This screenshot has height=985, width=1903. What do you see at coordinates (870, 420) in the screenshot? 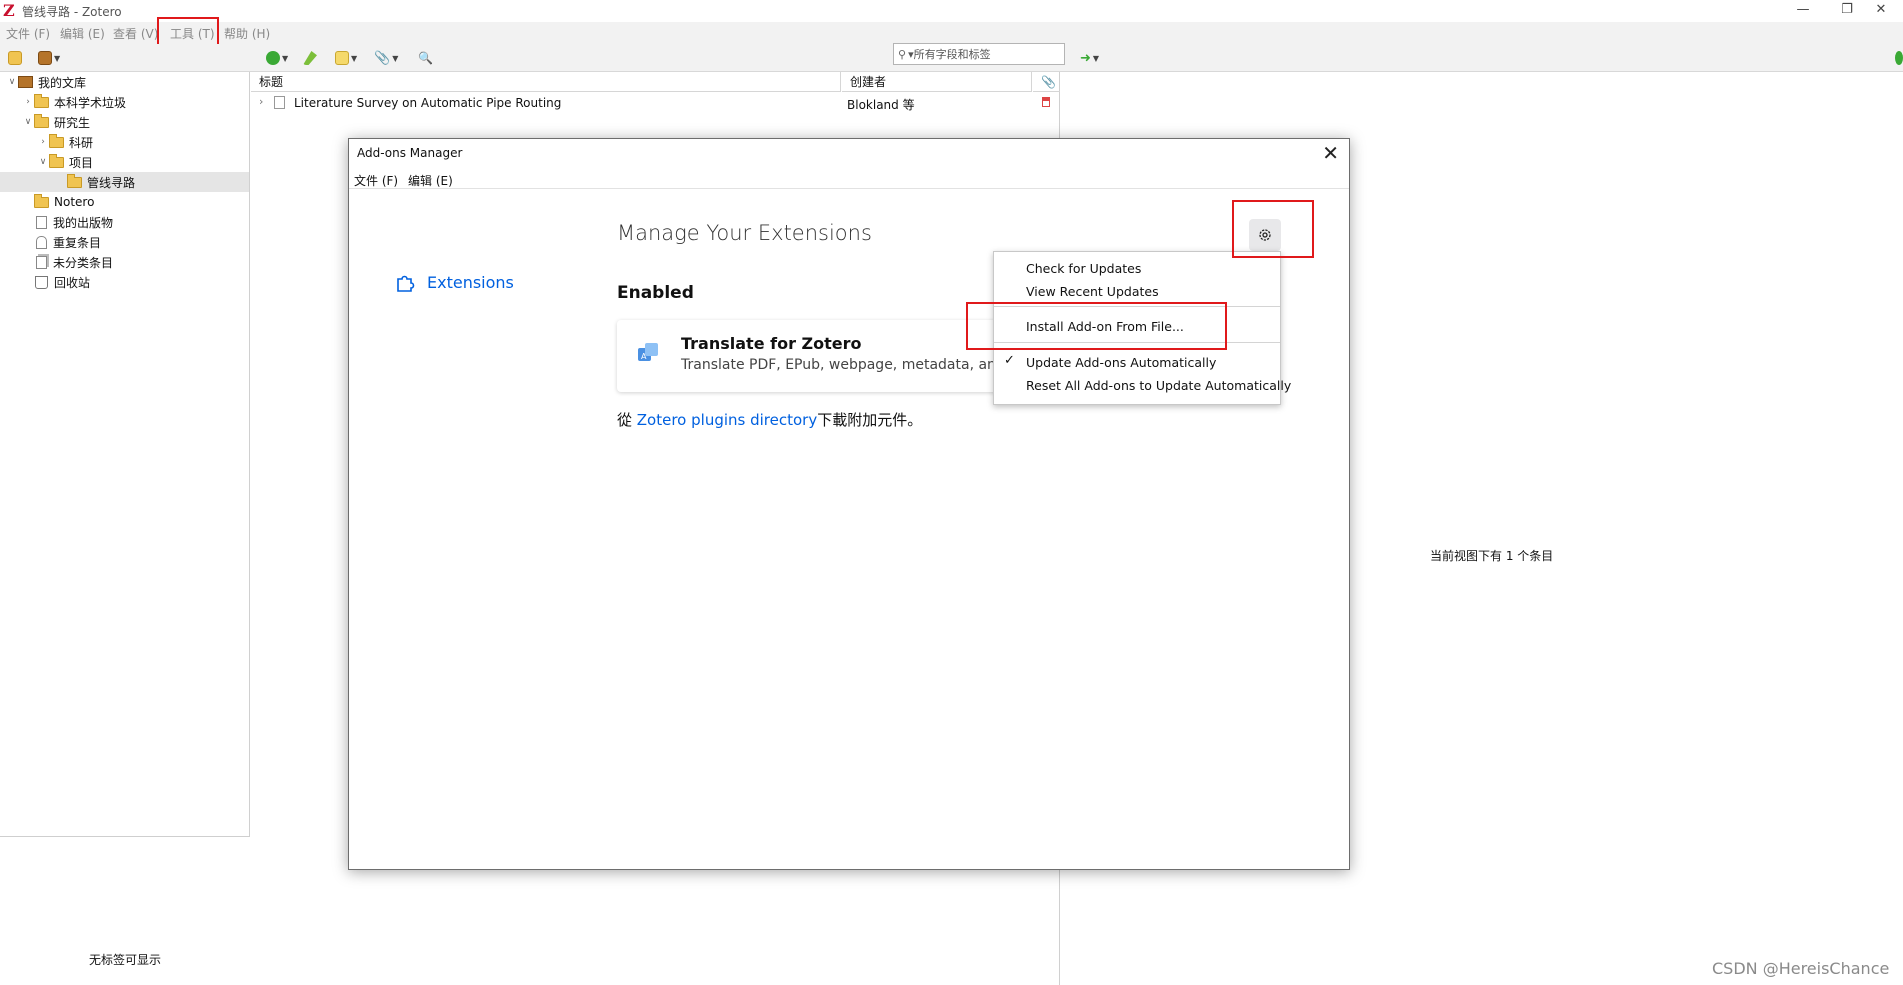
I see `footer-suffix: 下載附加元件。` at bounding box center [870, 420].